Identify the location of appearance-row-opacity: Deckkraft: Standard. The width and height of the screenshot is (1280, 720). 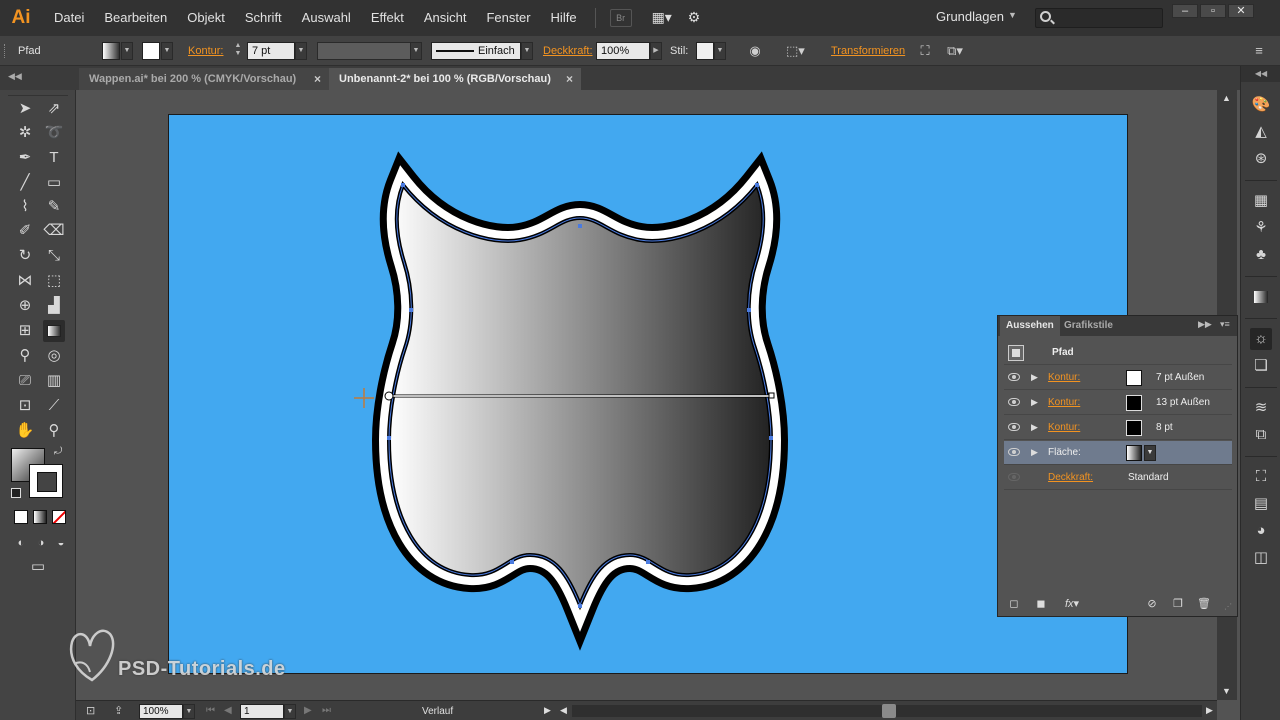
(1118, 478).